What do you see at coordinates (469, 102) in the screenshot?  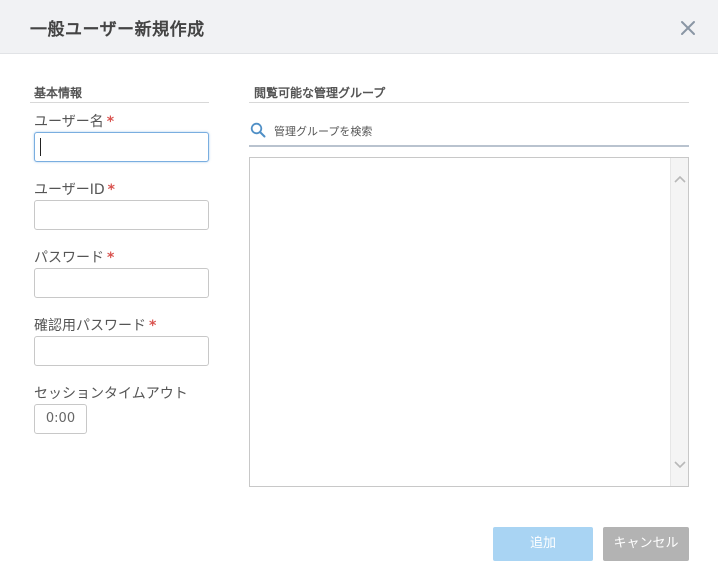 I see `groups-divider` at bounding box center [469, 102].